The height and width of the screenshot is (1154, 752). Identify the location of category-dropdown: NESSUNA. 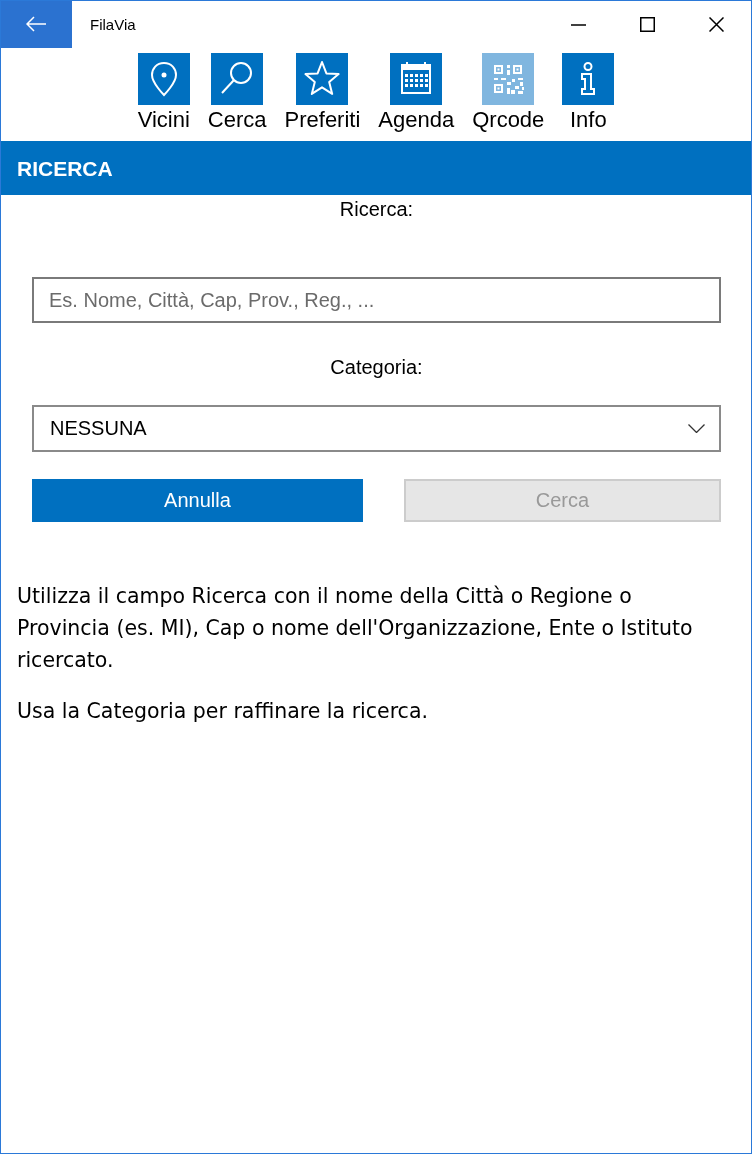
(376, 428).